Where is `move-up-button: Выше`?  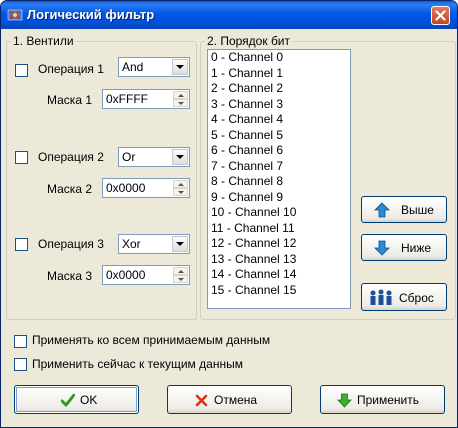 move-up-button: Выше is located at coordinates (404, 209).